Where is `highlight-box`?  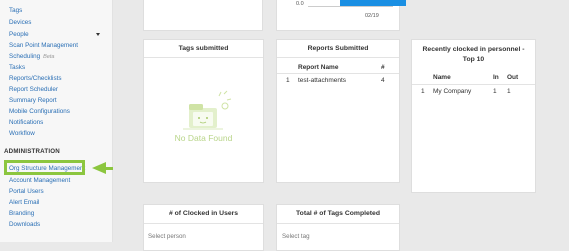
highlight-box is located at coordinates (44, 167).